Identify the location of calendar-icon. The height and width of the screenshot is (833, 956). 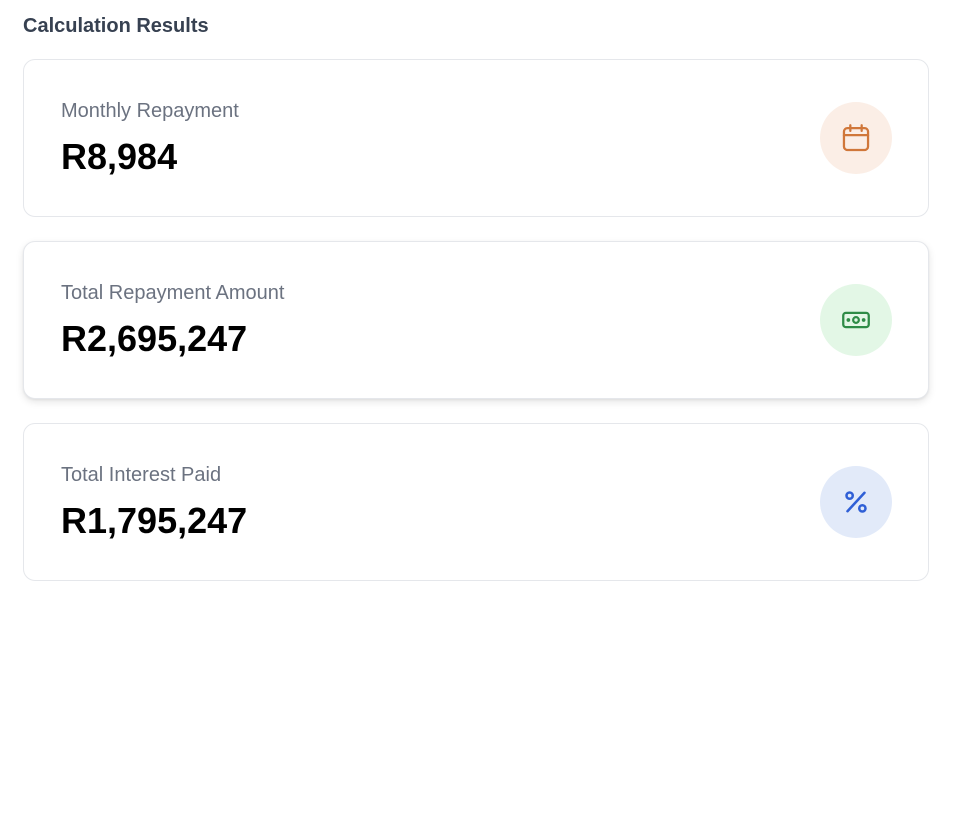
(856, 138).